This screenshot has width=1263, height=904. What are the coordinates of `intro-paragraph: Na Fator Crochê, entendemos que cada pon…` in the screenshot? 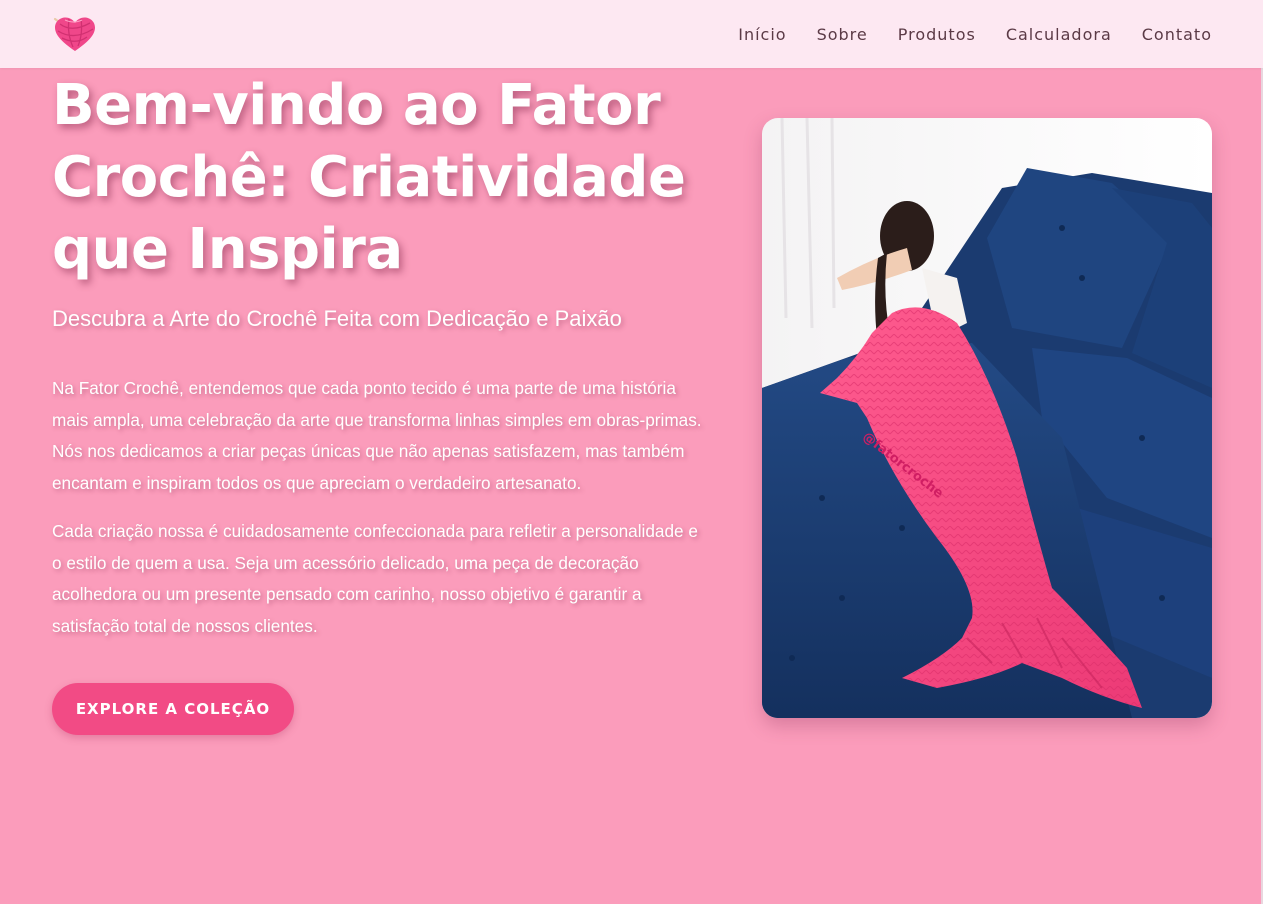 It's located at (377, 435).